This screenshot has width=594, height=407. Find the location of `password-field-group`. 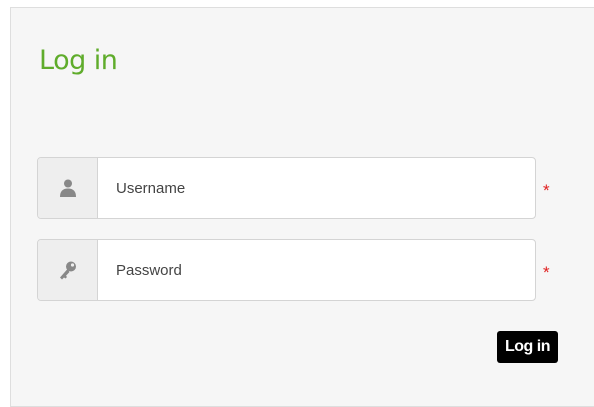

password-field-group is located at coordinates (286, 270).